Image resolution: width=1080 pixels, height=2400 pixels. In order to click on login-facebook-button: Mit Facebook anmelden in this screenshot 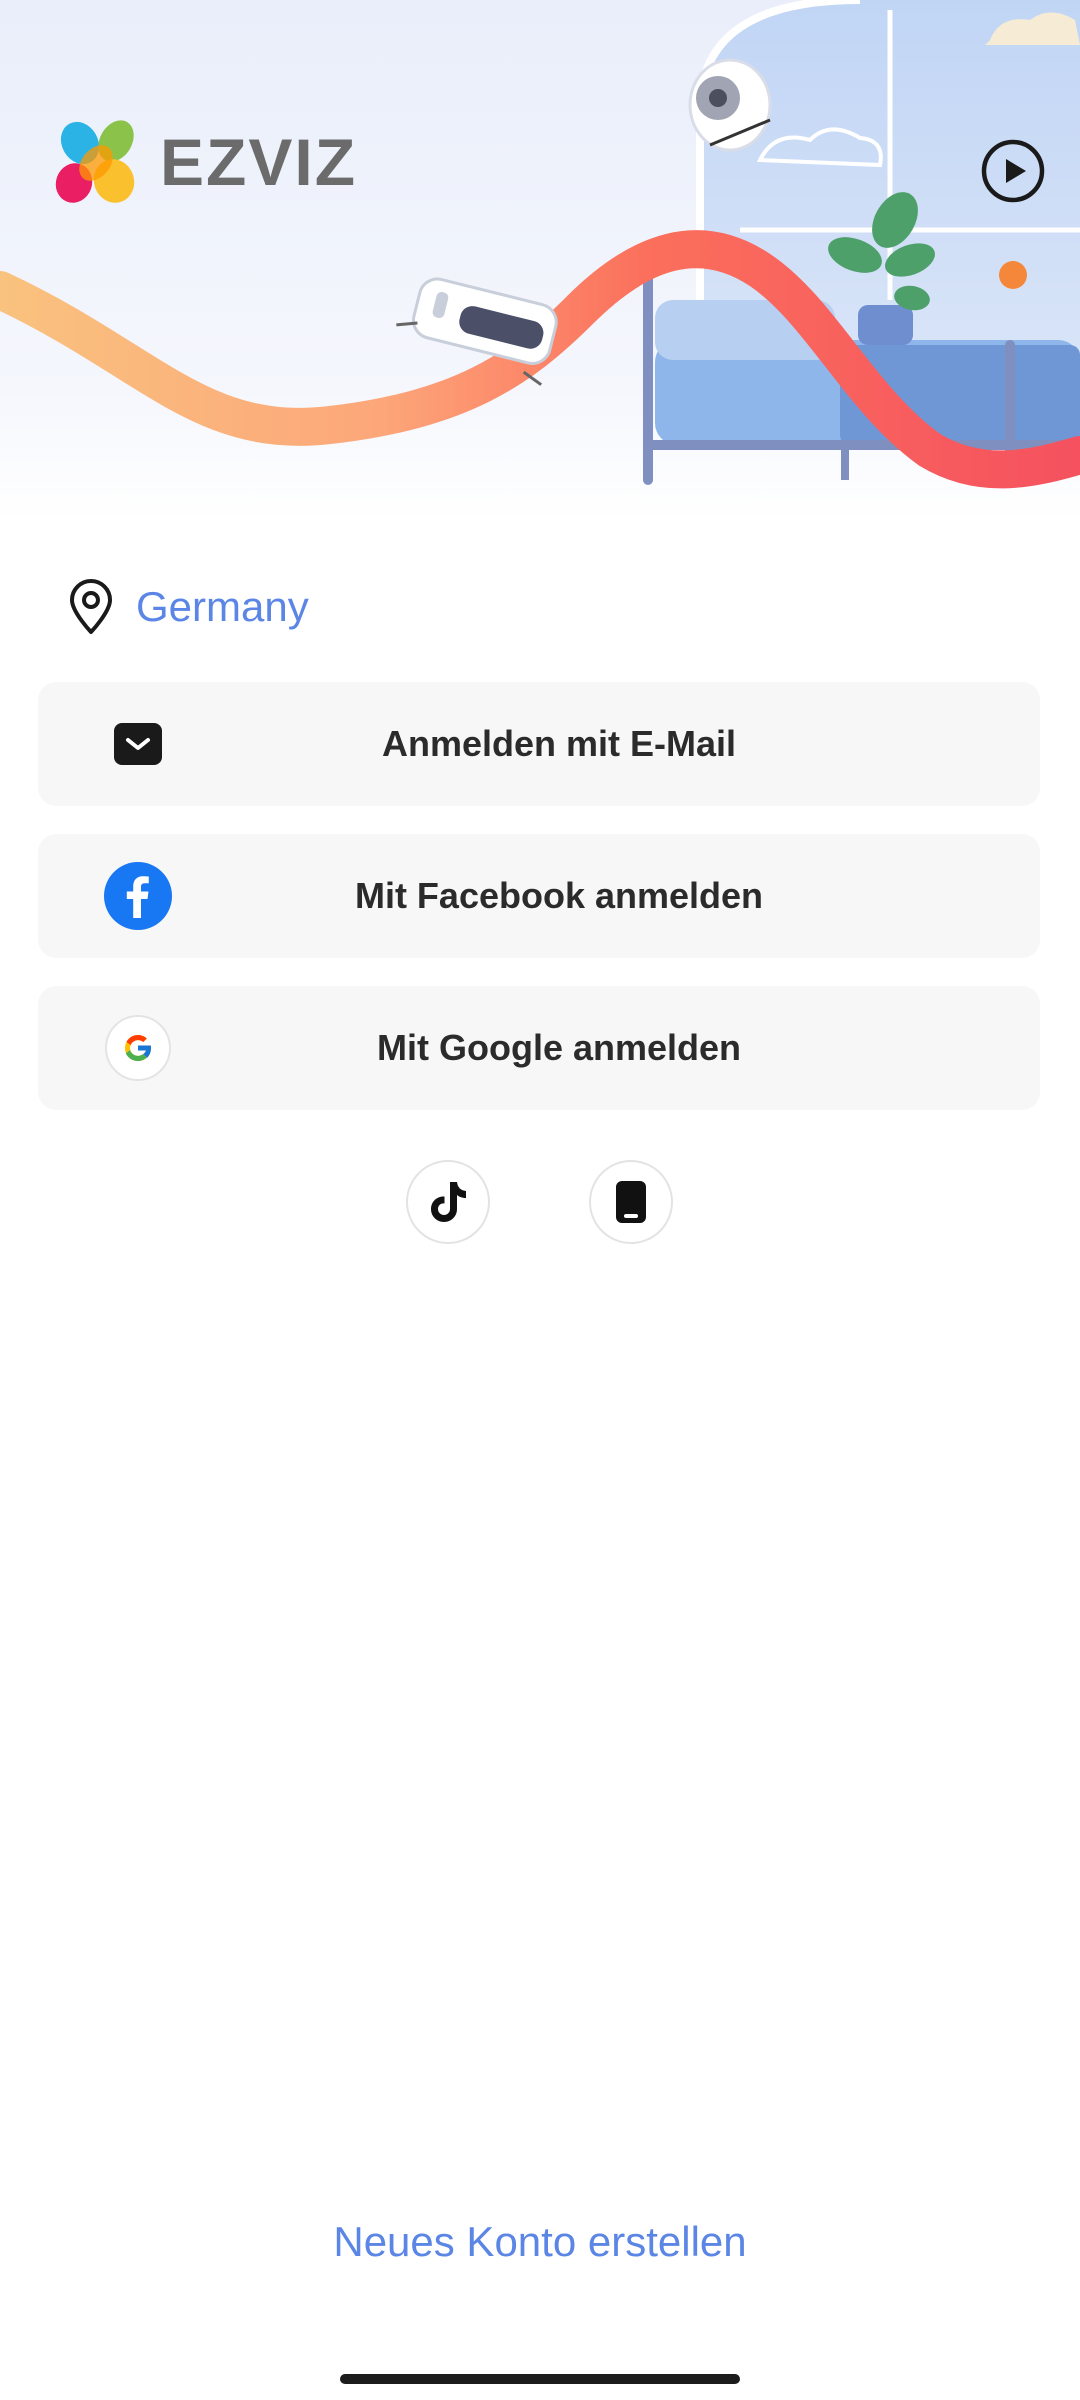, I will do `click(539, 896)`.